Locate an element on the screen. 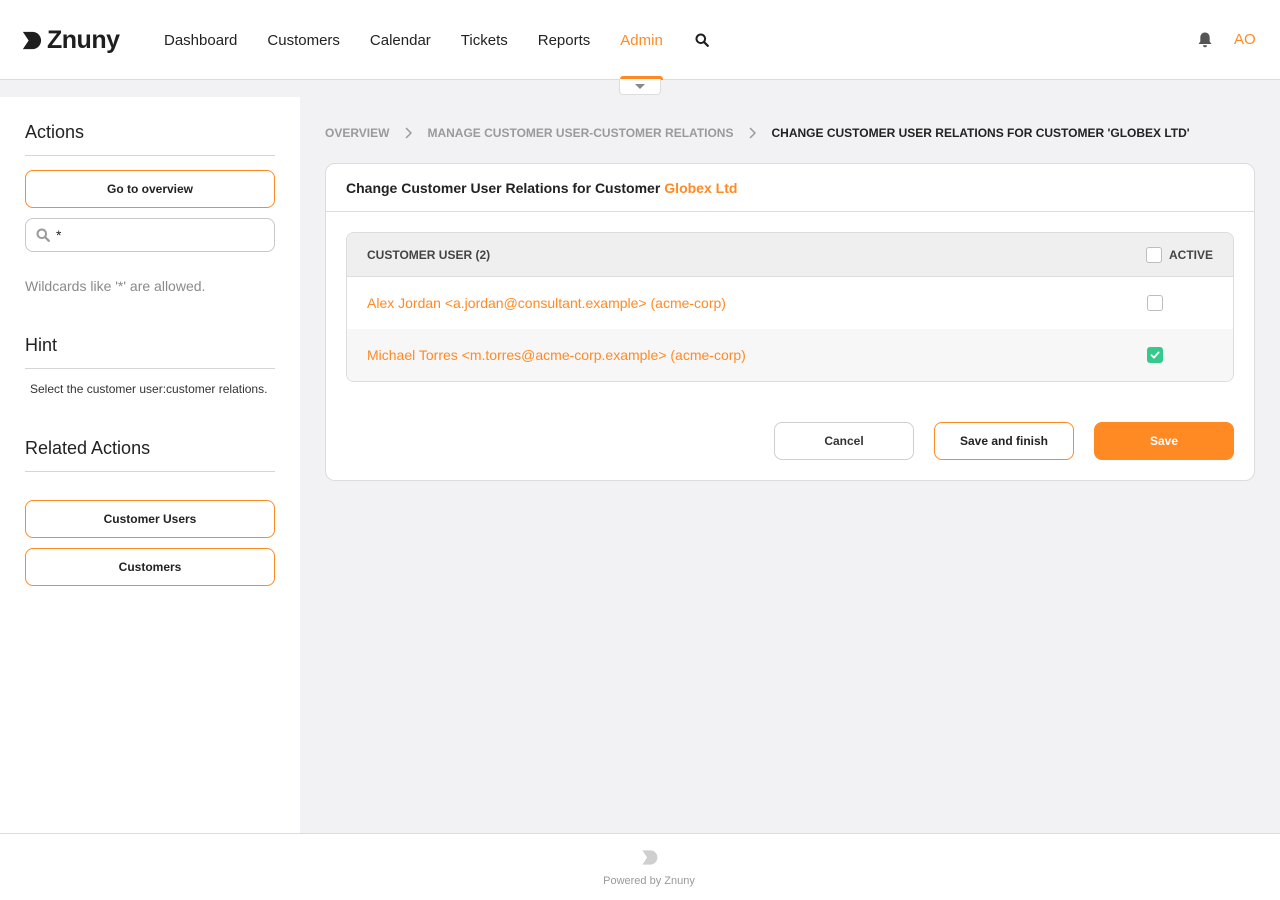 The image size is (1280, 900). powered-by-brand: Znuny is located at coordinates (679, 881).